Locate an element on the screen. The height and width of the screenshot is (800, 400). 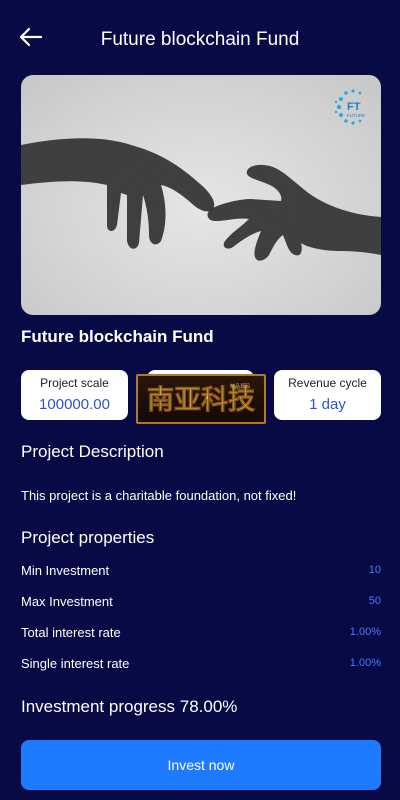
project-scale-label: Project scale is located at coordinates (74, 383).